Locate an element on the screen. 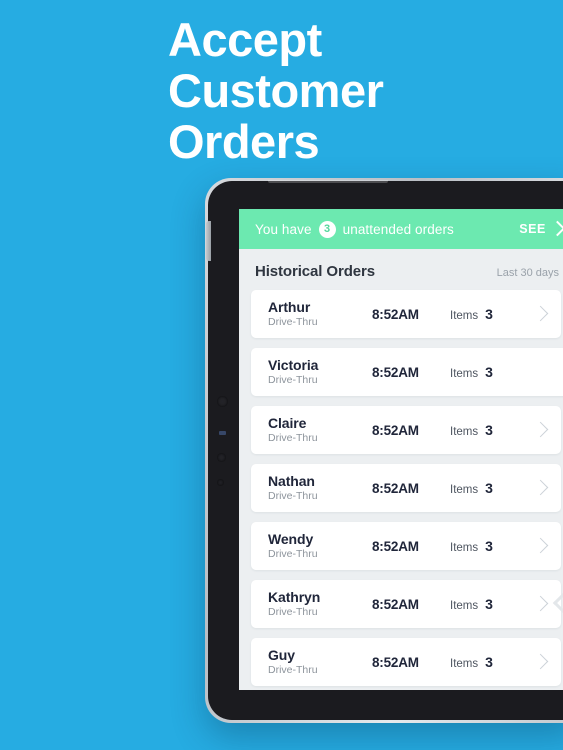  microphone-icon is located at coordinates (220, 482).